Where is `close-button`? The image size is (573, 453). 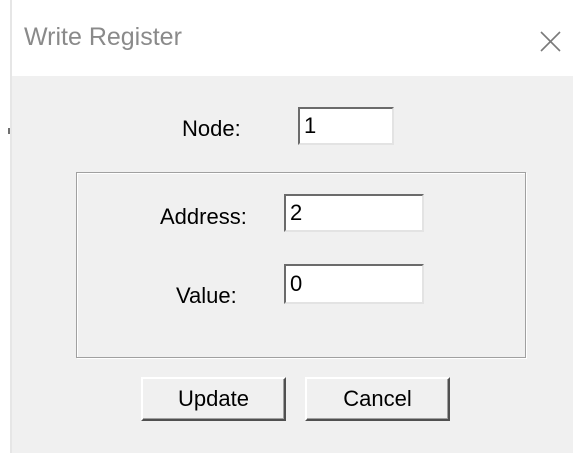 close-button is located at coordinates (550, 42).